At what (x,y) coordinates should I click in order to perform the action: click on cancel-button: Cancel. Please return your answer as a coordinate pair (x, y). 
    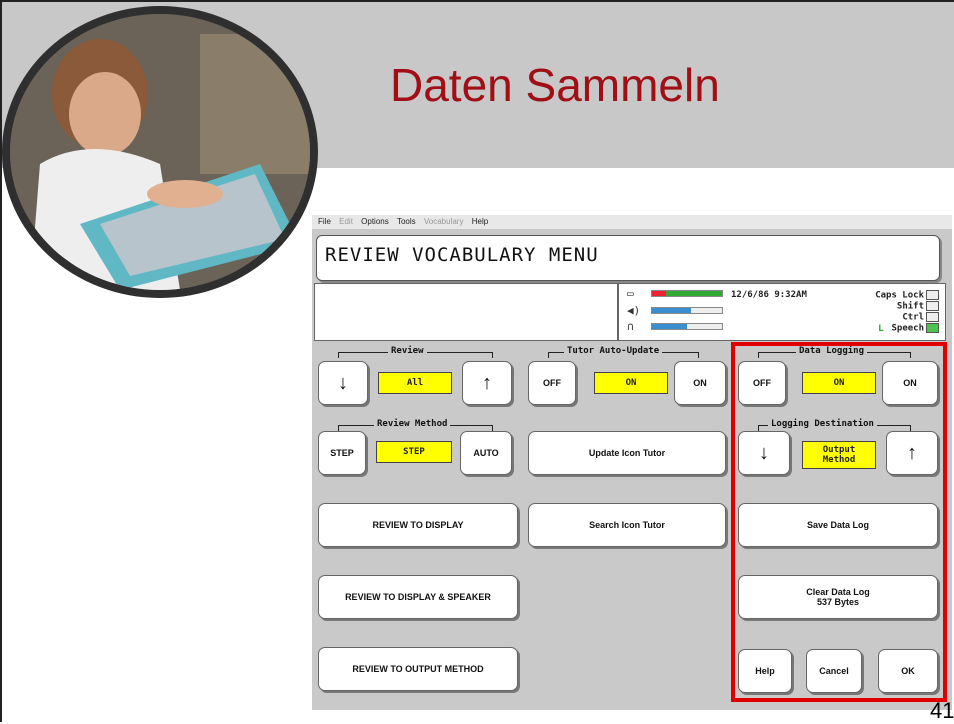
    Looking at the image, I should click on (834, 671).